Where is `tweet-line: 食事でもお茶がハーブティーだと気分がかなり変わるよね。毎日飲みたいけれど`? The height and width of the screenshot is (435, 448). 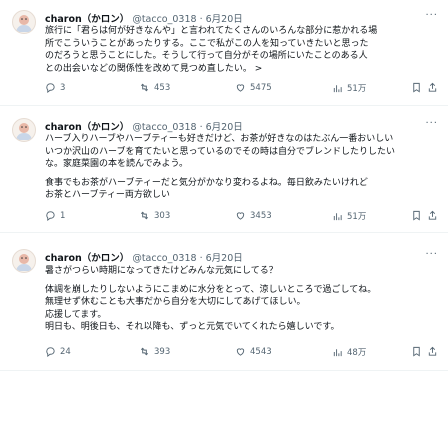 tweet-line: 食事でもお茶がハーブティーだと気分がかなり変わるよね。毎日飲みたいけれど is located at coordinates (206, 182).